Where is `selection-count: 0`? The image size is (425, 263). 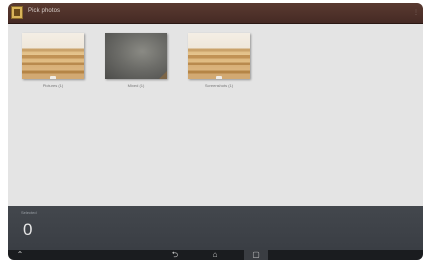
selection-count: 0 is located at coordinates (28, 229).